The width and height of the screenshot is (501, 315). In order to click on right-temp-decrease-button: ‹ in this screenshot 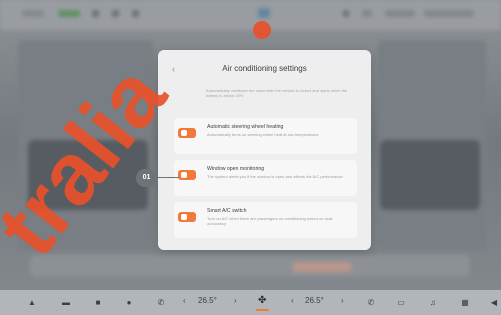, I will do `click(292, 300)`.